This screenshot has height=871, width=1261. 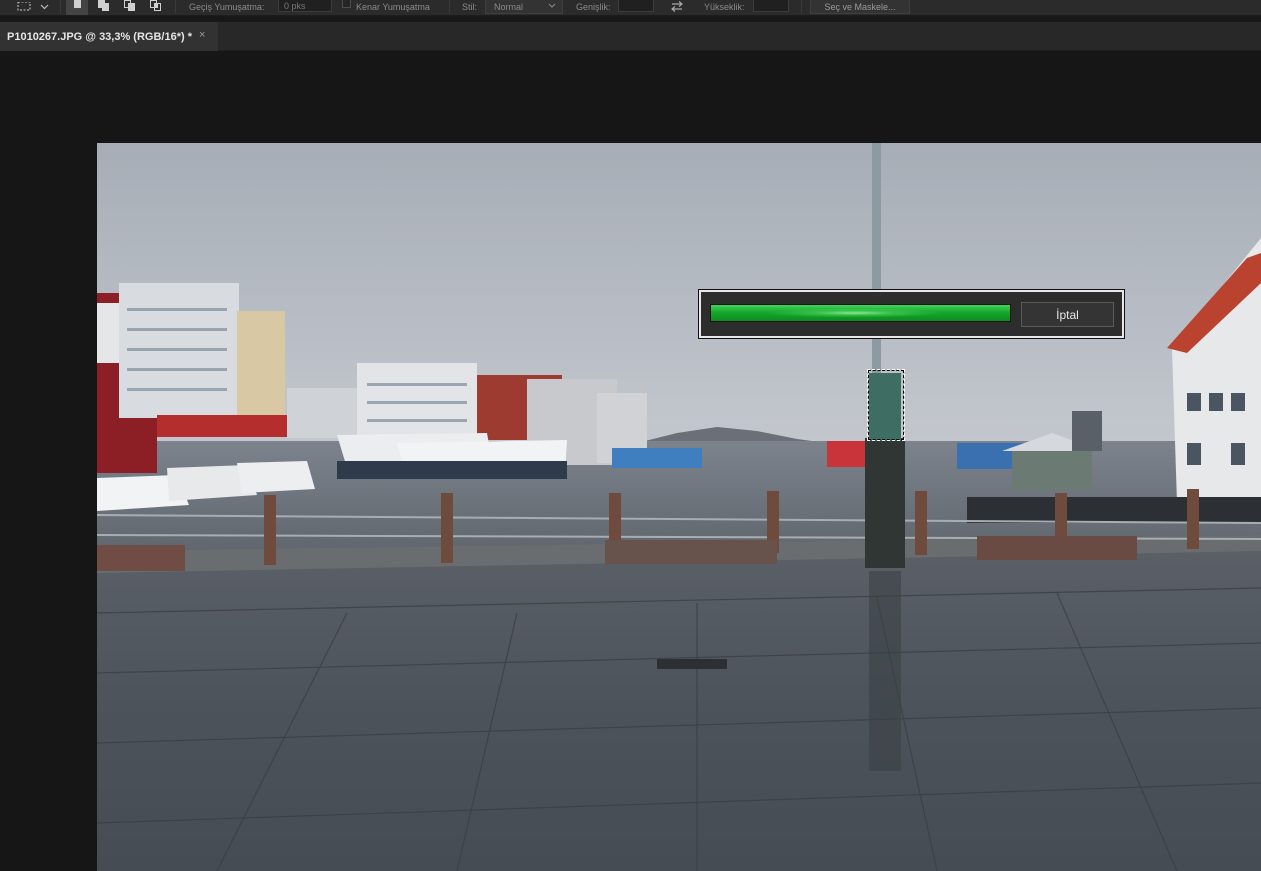 I want to click on progress-bar-shine, so click(x=860, y=313).